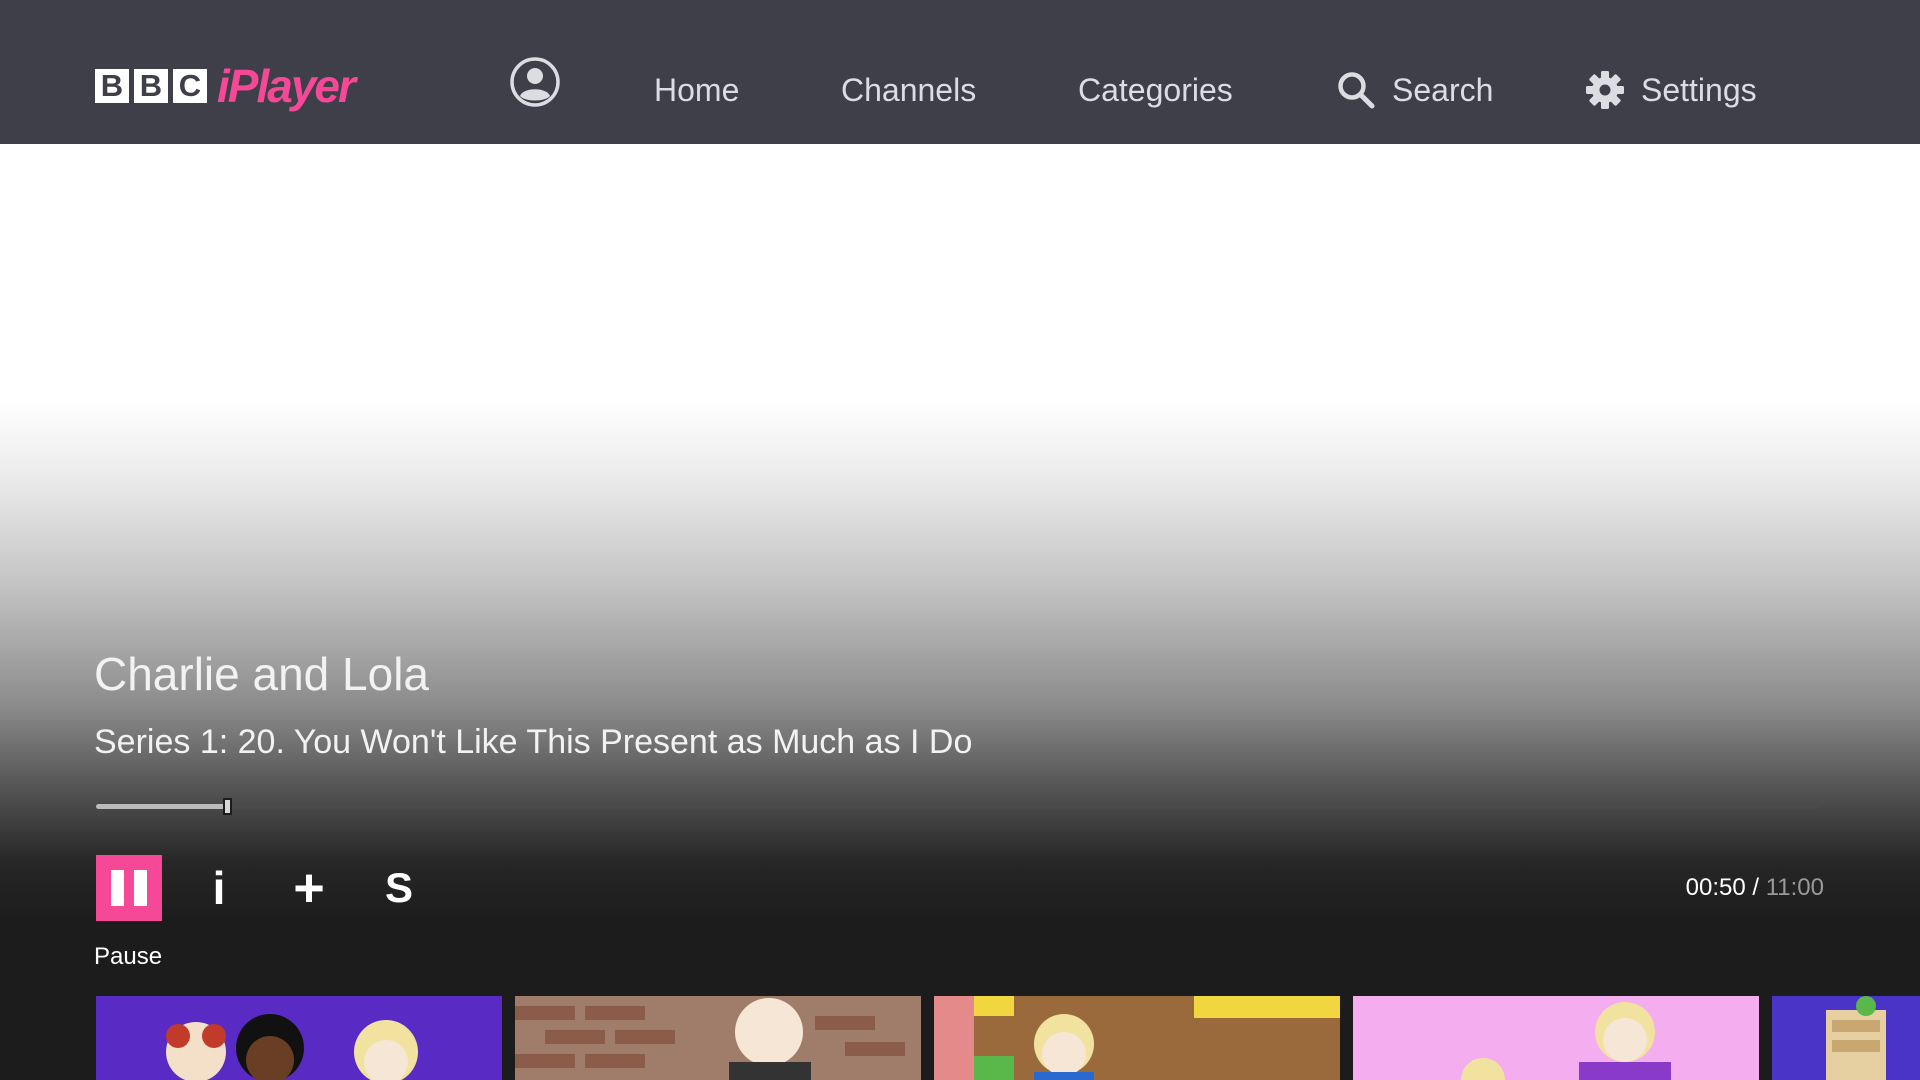 The image size is (1920, 1080). I want to click on plus-icon: +, so click(309, 888).